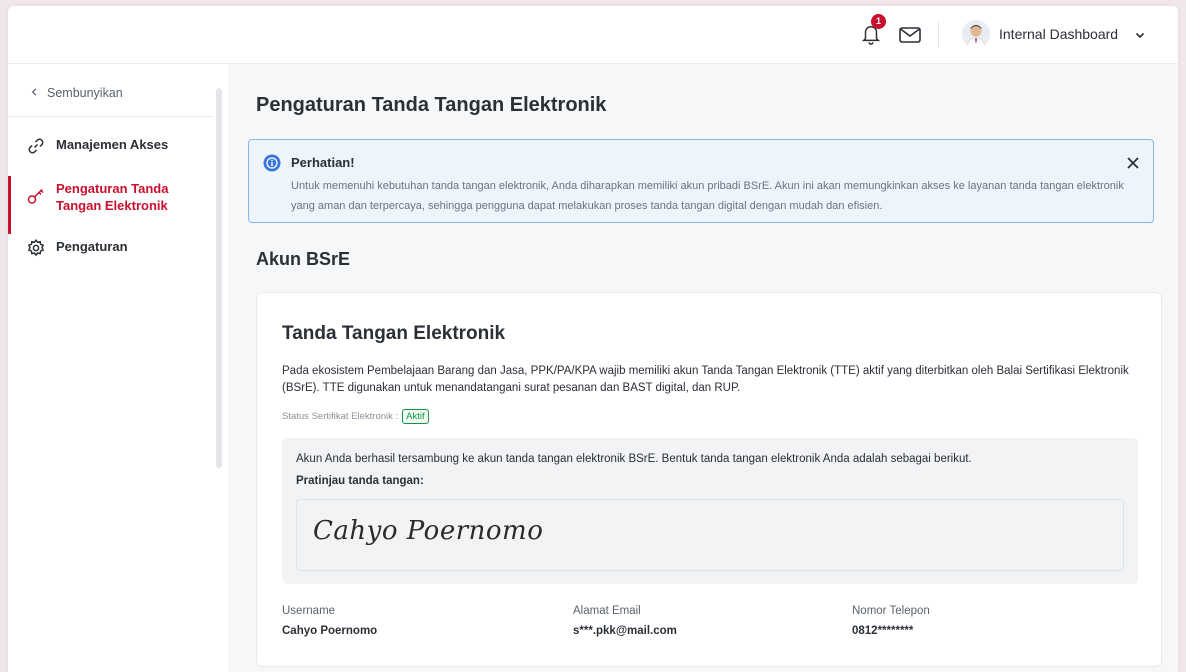  Describe the element at coordinates (938, 35) in the screenshot. I see `header-divider` at that location.